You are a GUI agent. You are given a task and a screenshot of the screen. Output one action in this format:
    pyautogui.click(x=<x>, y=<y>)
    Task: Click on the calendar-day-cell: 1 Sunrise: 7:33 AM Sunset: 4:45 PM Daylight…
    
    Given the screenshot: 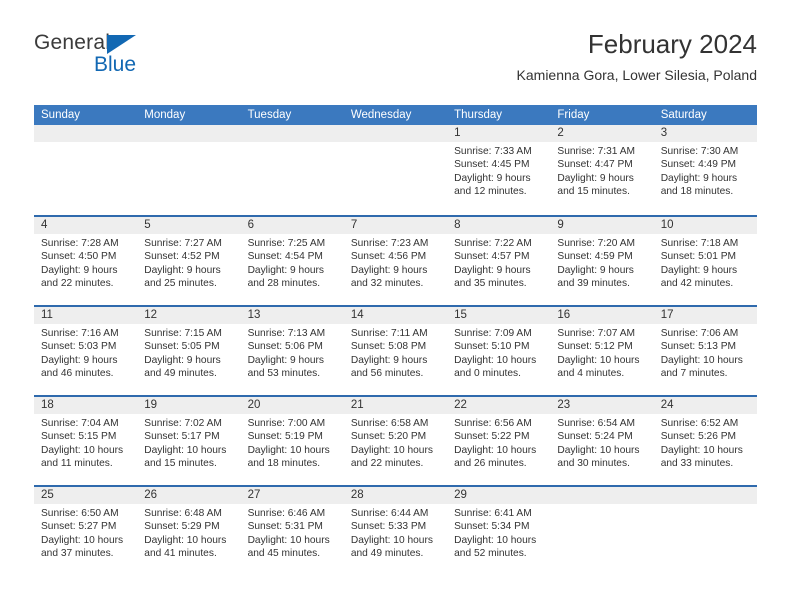 What is the action you would take?
    pyautogui.click(x=499, y=170)
    